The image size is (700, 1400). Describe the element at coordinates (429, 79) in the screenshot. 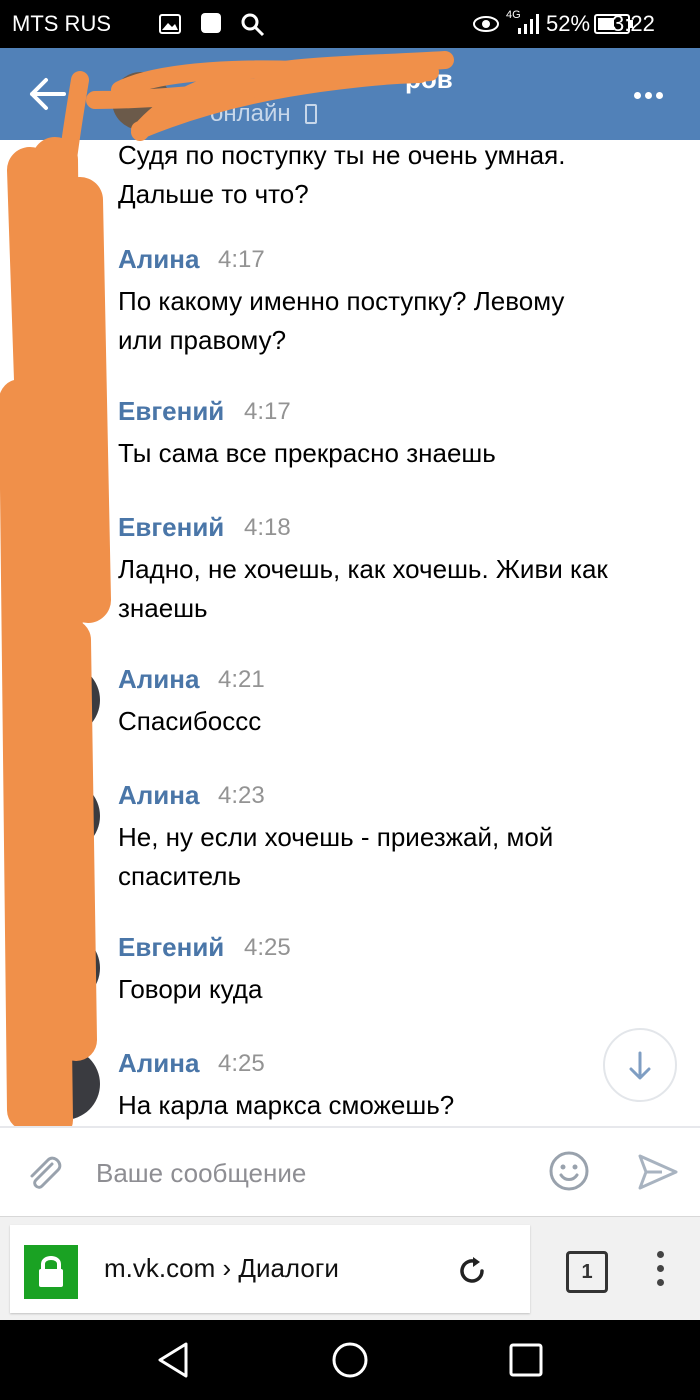

I see `contact-name: ров` at that location.